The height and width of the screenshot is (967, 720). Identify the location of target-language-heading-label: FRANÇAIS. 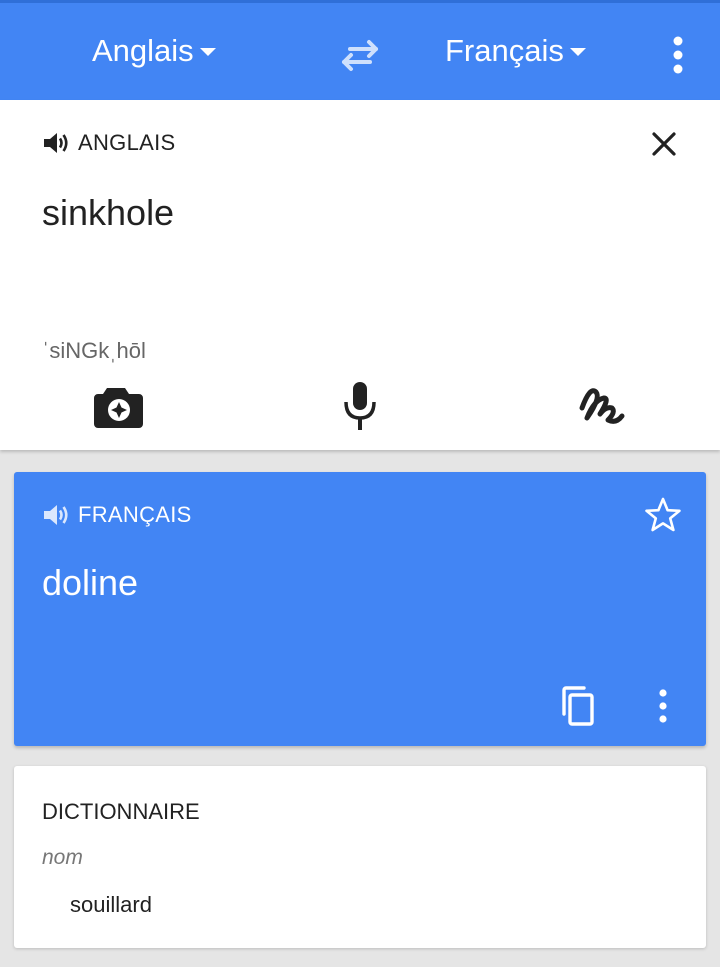
(135, 514).